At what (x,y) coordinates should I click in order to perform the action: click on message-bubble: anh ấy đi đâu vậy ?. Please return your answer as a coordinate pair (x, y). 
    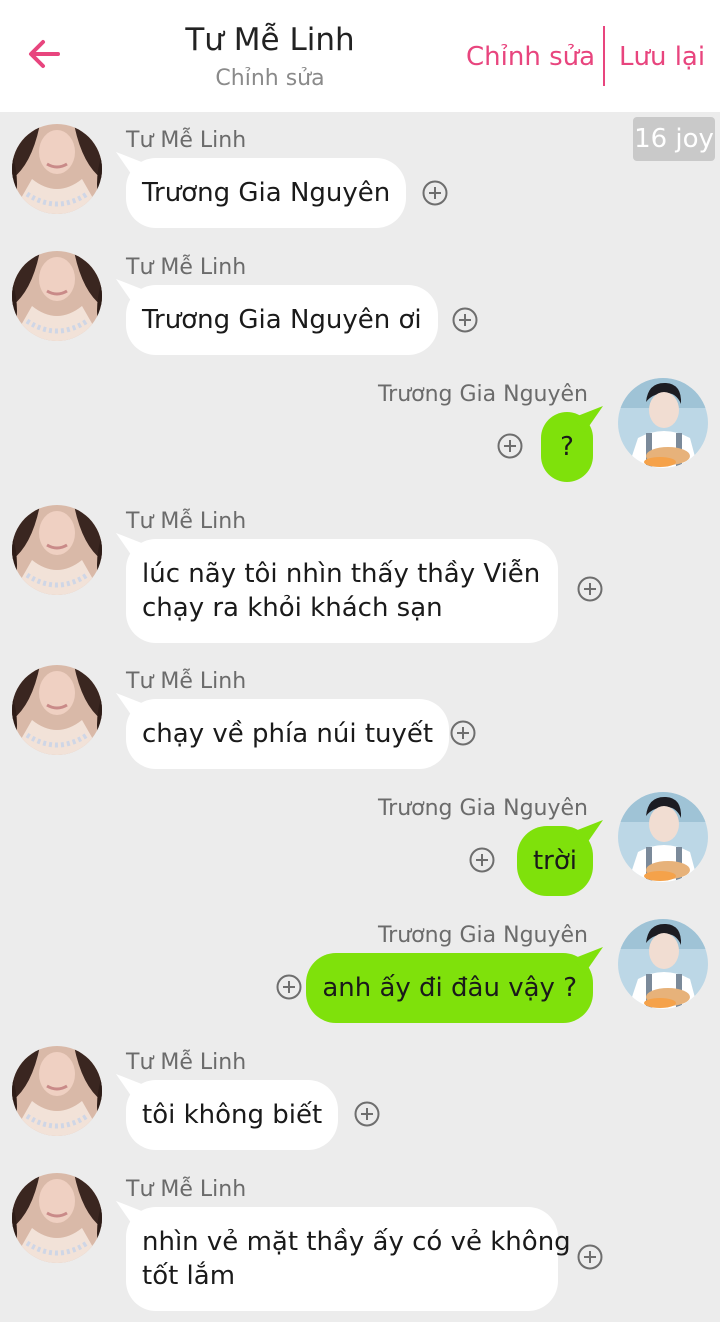
    Looking at the image, I should click on (449, 988).